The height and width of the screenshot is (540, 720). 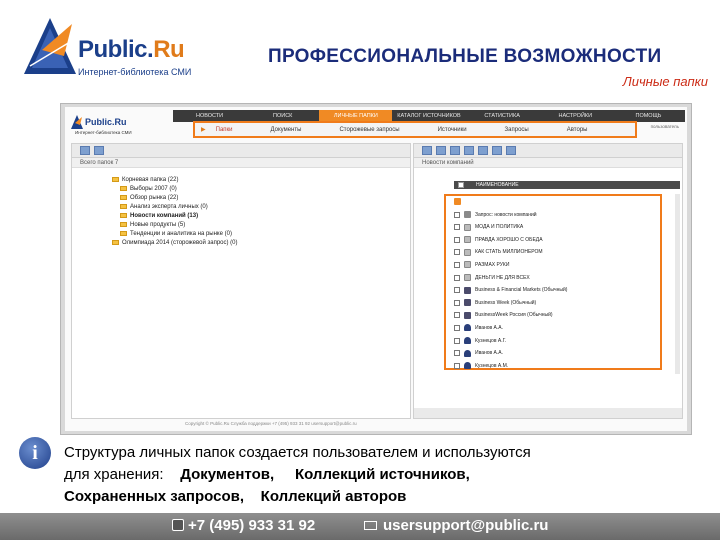 I want to click on list-item: Запрос: новости компаний, so click(x=495, y=214).